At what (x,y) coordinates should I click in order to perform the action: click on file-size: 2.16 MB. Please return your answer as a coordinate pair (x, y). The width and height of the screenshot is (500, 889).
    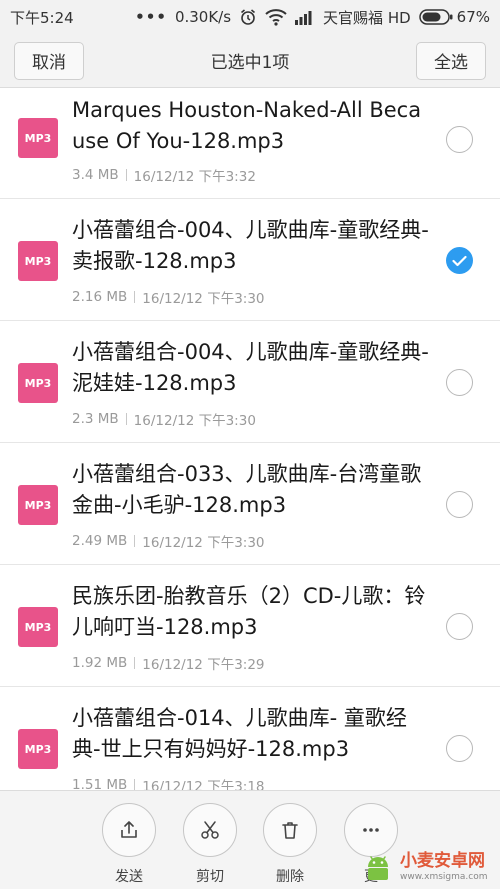
    Looking at the image, I should click on (100, 297).